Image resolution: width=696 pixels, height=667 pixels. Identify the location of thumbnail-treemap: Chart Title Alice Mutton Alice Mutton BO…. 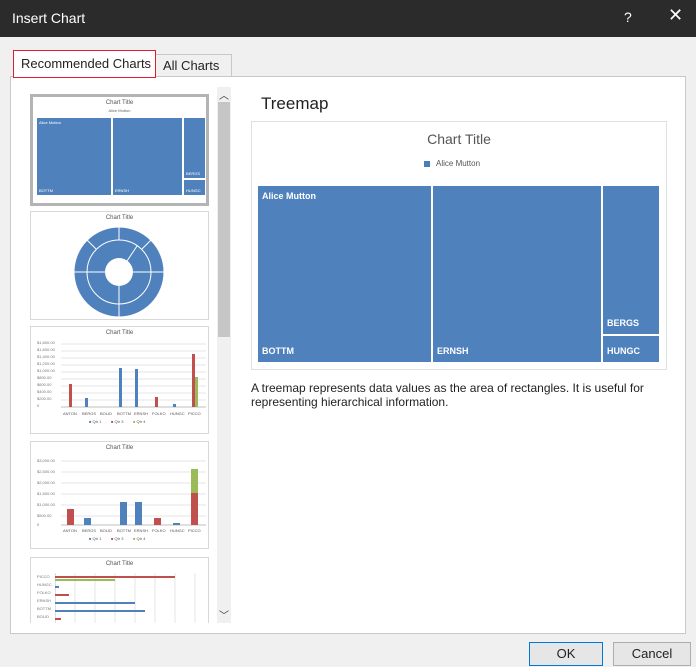
(119, 150).